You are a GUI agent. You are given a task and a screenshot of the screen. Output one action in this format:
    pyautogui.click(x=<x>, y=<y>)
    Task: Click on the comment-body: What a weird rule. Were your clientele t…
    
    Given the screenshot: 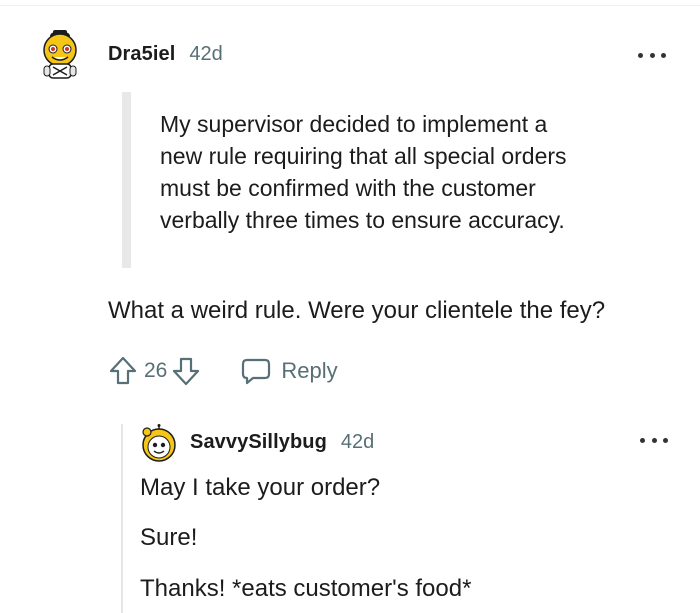 What is the action you would take?
    pyautogui.click(x=357, y=310)
    